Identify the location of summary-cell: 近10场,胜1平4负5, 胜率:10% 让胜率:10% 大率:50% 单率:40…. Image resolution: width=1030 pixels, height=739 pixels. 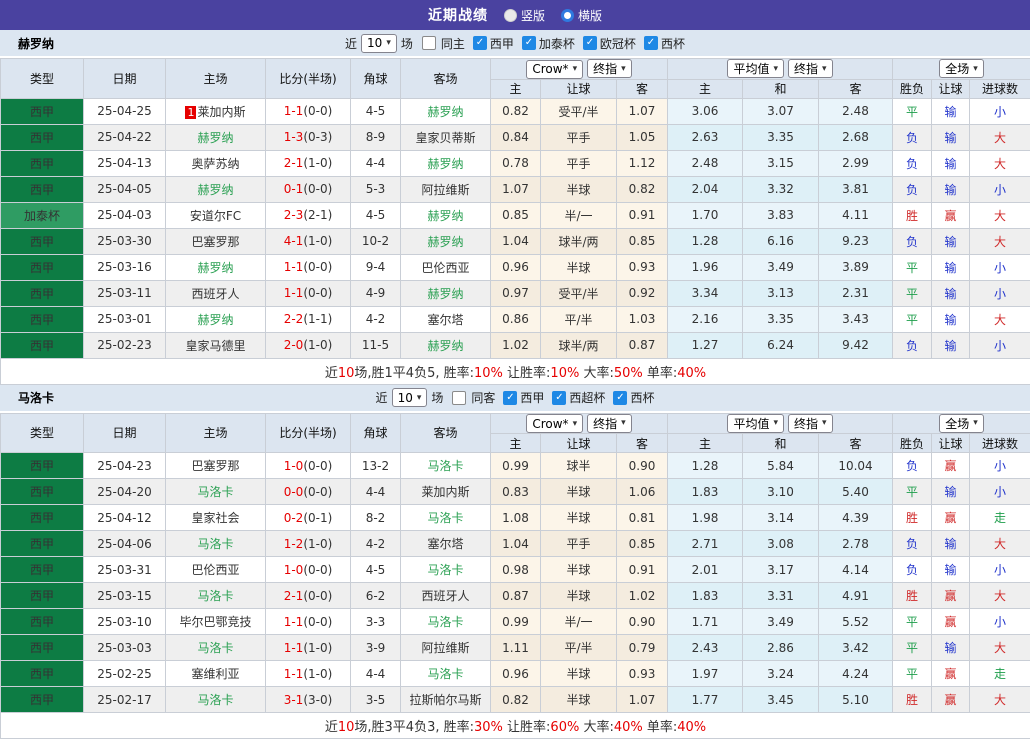
(515, 371).